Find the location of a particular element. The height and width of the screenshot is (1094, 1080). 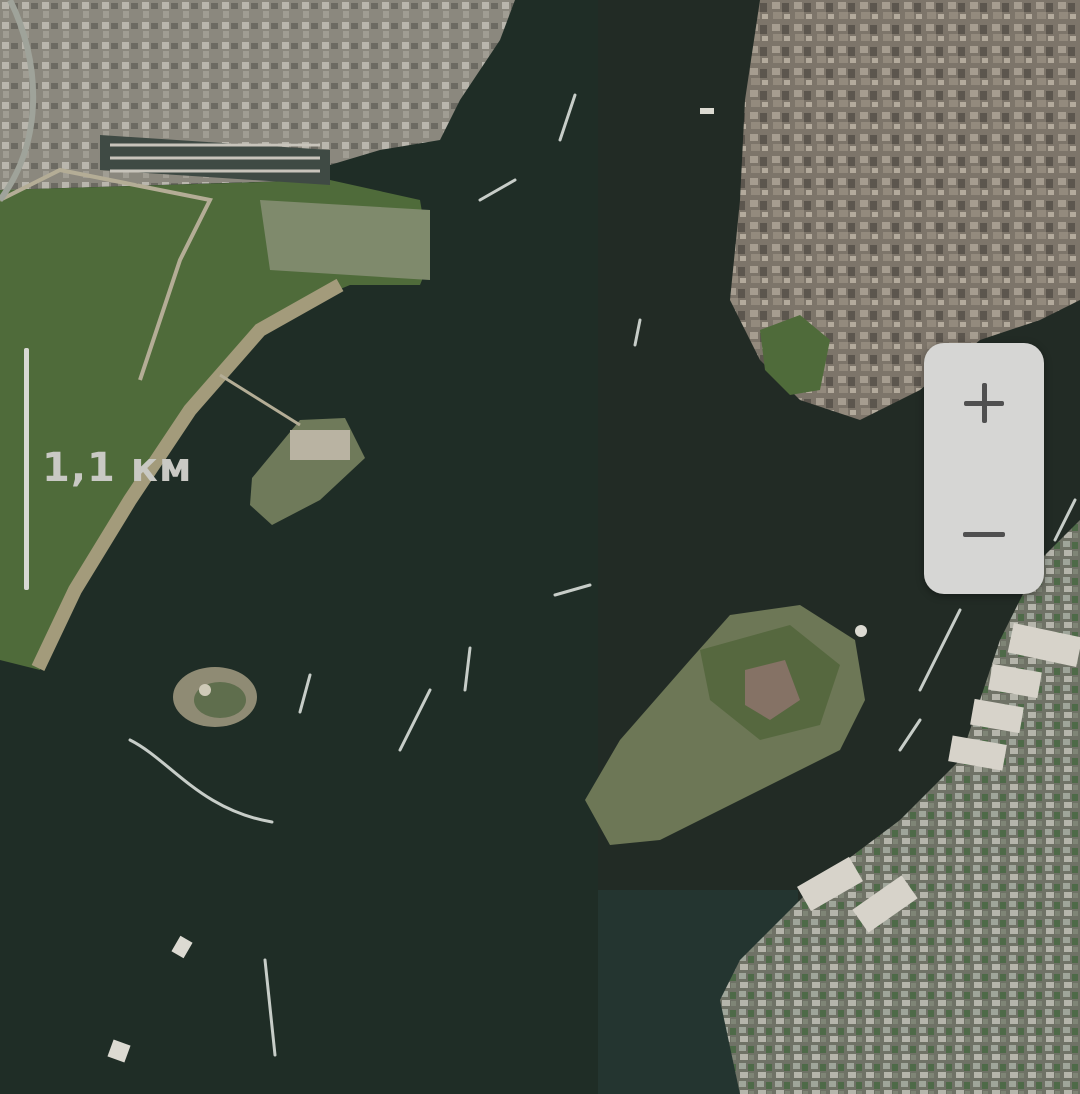

zoom-out-button is located at coordinates (984, 534).